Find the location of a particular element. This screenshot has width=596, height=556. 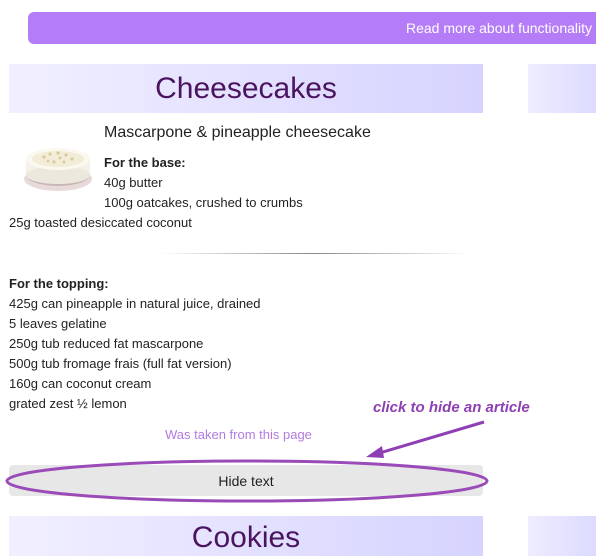

article-title: Mascarpone & pineapple cheesecake is located at coordinates (237, 132).